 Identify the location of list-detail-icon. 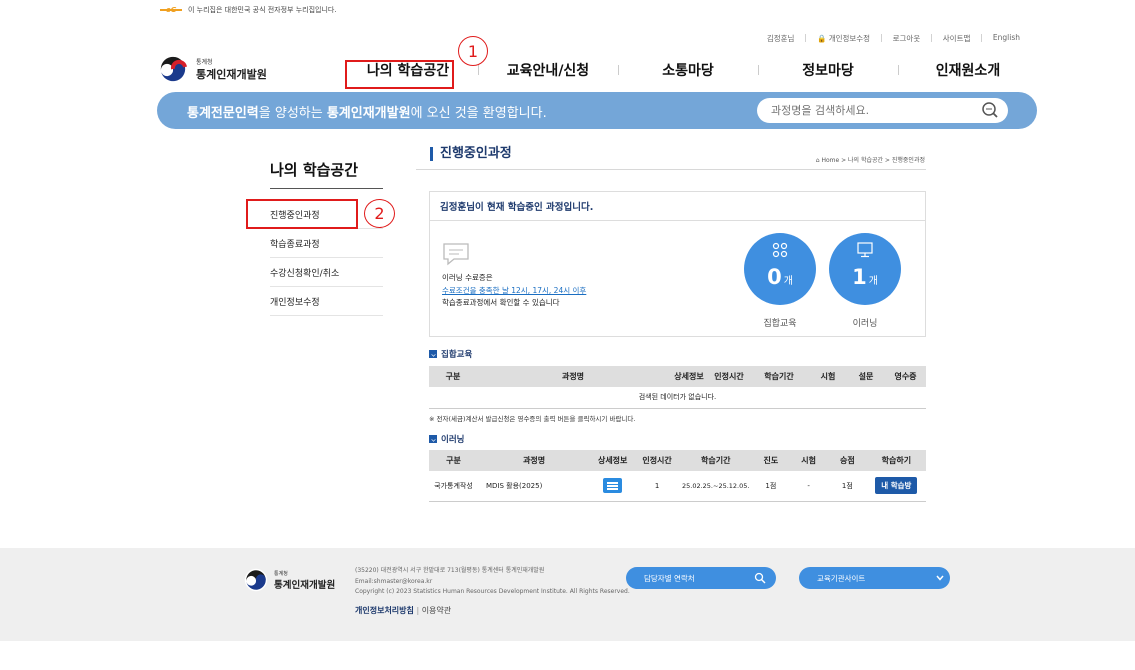
(613, 486).